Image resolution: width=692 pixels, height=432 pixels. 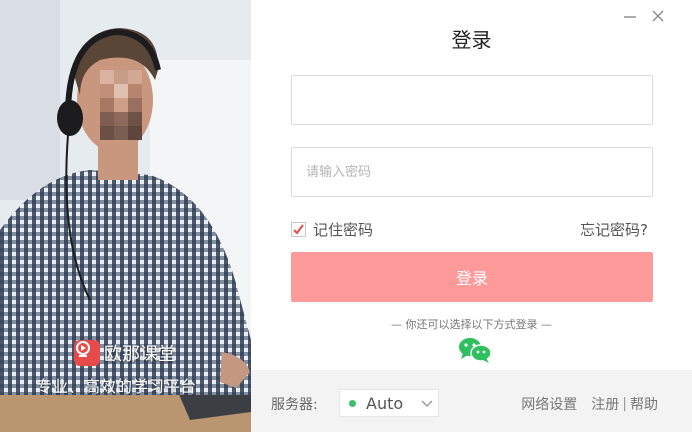 I want to click on brand: 欧那课堂, so click(x=125, y=353).